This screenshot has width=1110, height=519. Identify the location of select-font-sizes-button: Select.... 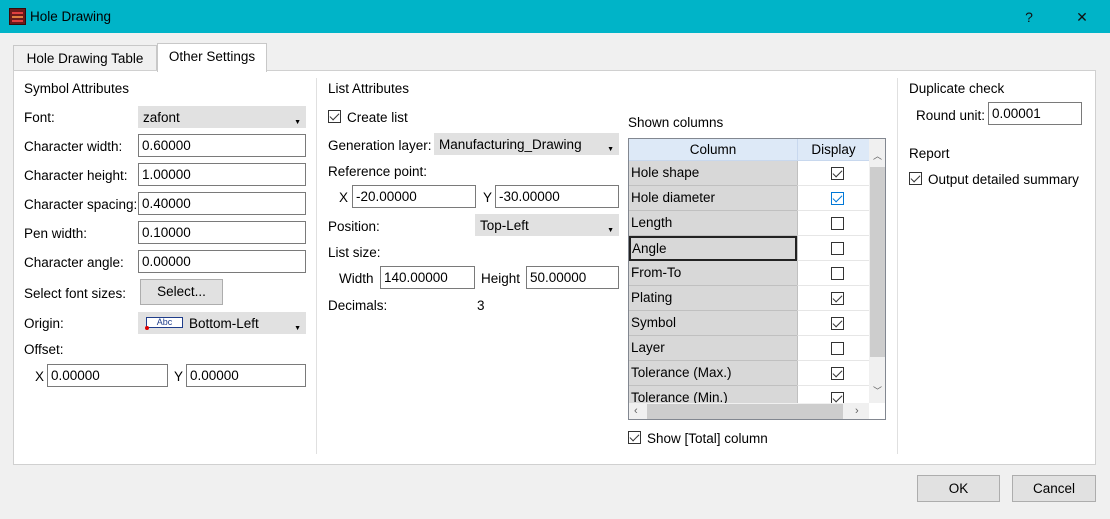
(181, 292).